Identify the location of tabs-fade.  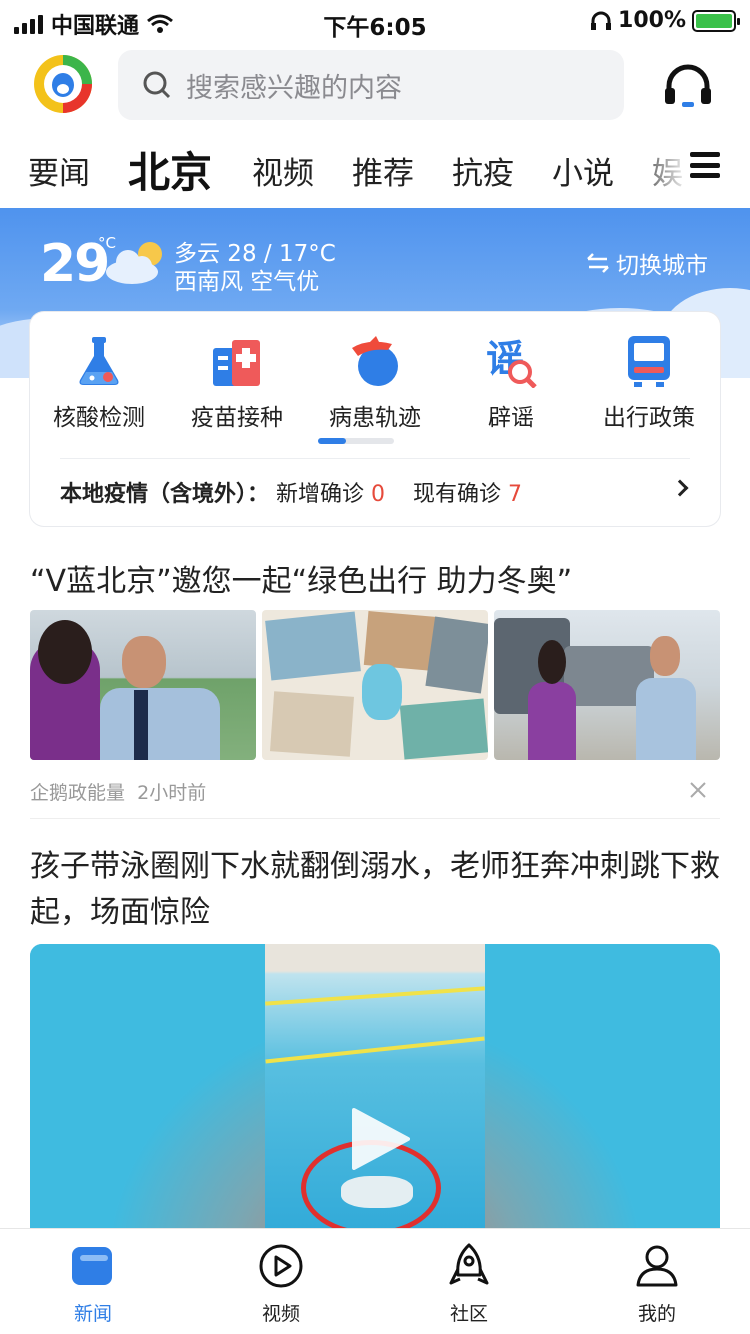
(660, 168).